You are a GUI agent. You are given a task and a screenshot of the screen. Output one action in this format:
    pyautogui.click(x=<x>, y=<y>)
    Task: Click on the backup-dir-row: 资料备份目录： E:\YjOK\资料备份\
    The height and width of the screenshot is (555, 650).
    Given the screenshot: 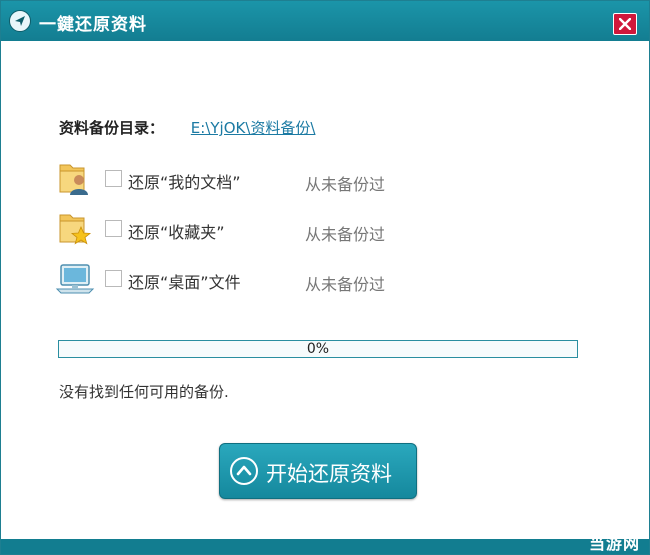 What is the action you would take?
    pyautogui.click(x=187, y=127)
    